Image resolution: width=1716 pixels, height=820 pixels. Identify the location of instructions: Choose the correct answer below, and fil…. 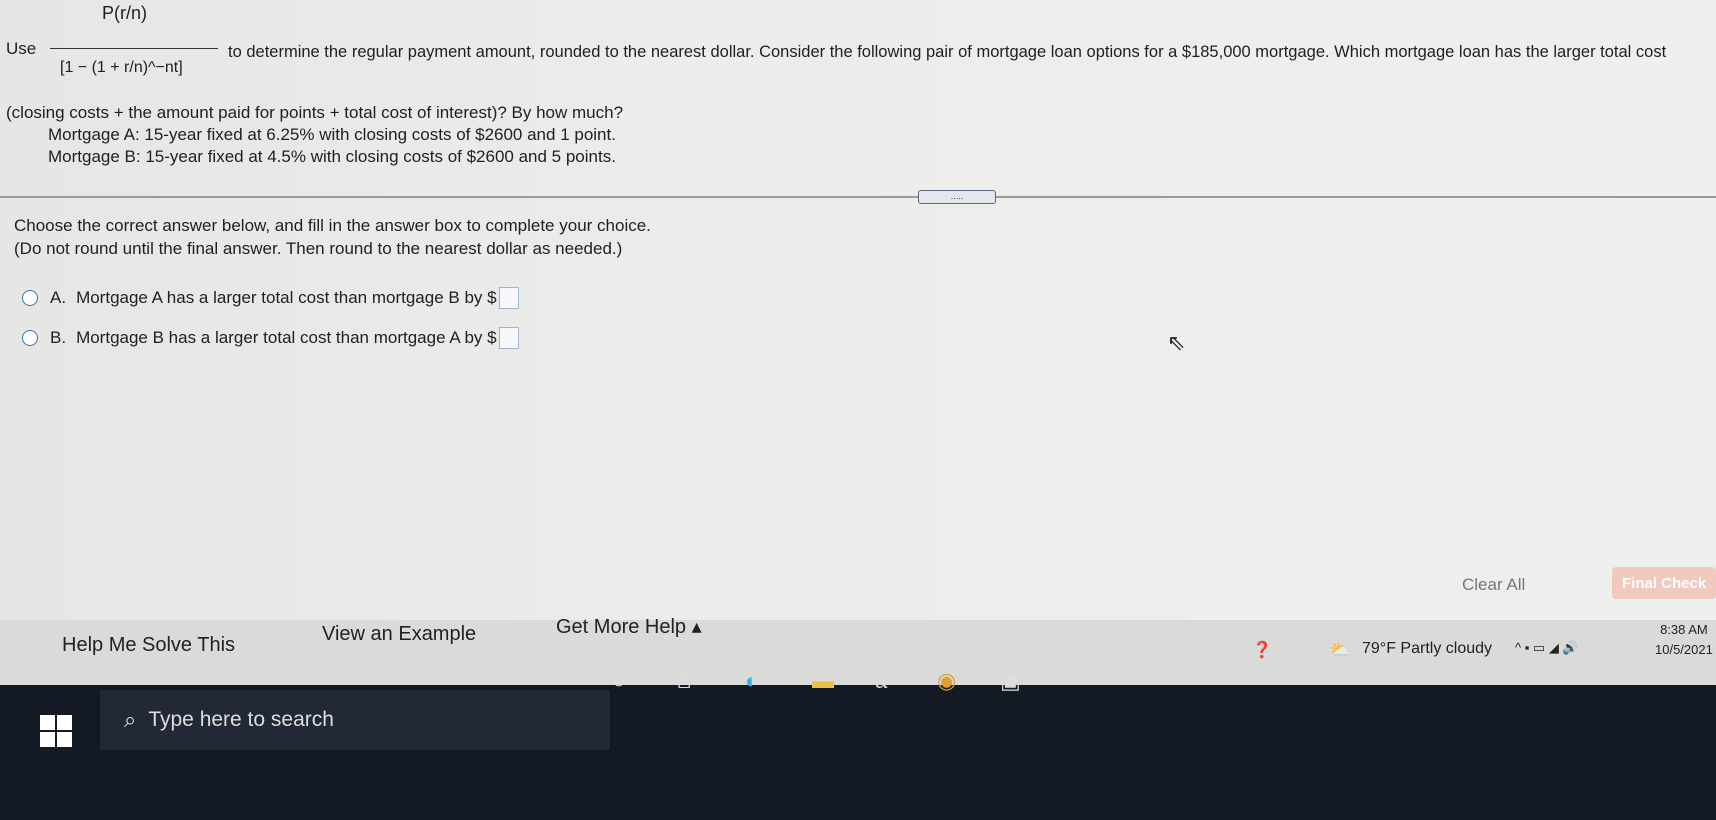
(332, 238).